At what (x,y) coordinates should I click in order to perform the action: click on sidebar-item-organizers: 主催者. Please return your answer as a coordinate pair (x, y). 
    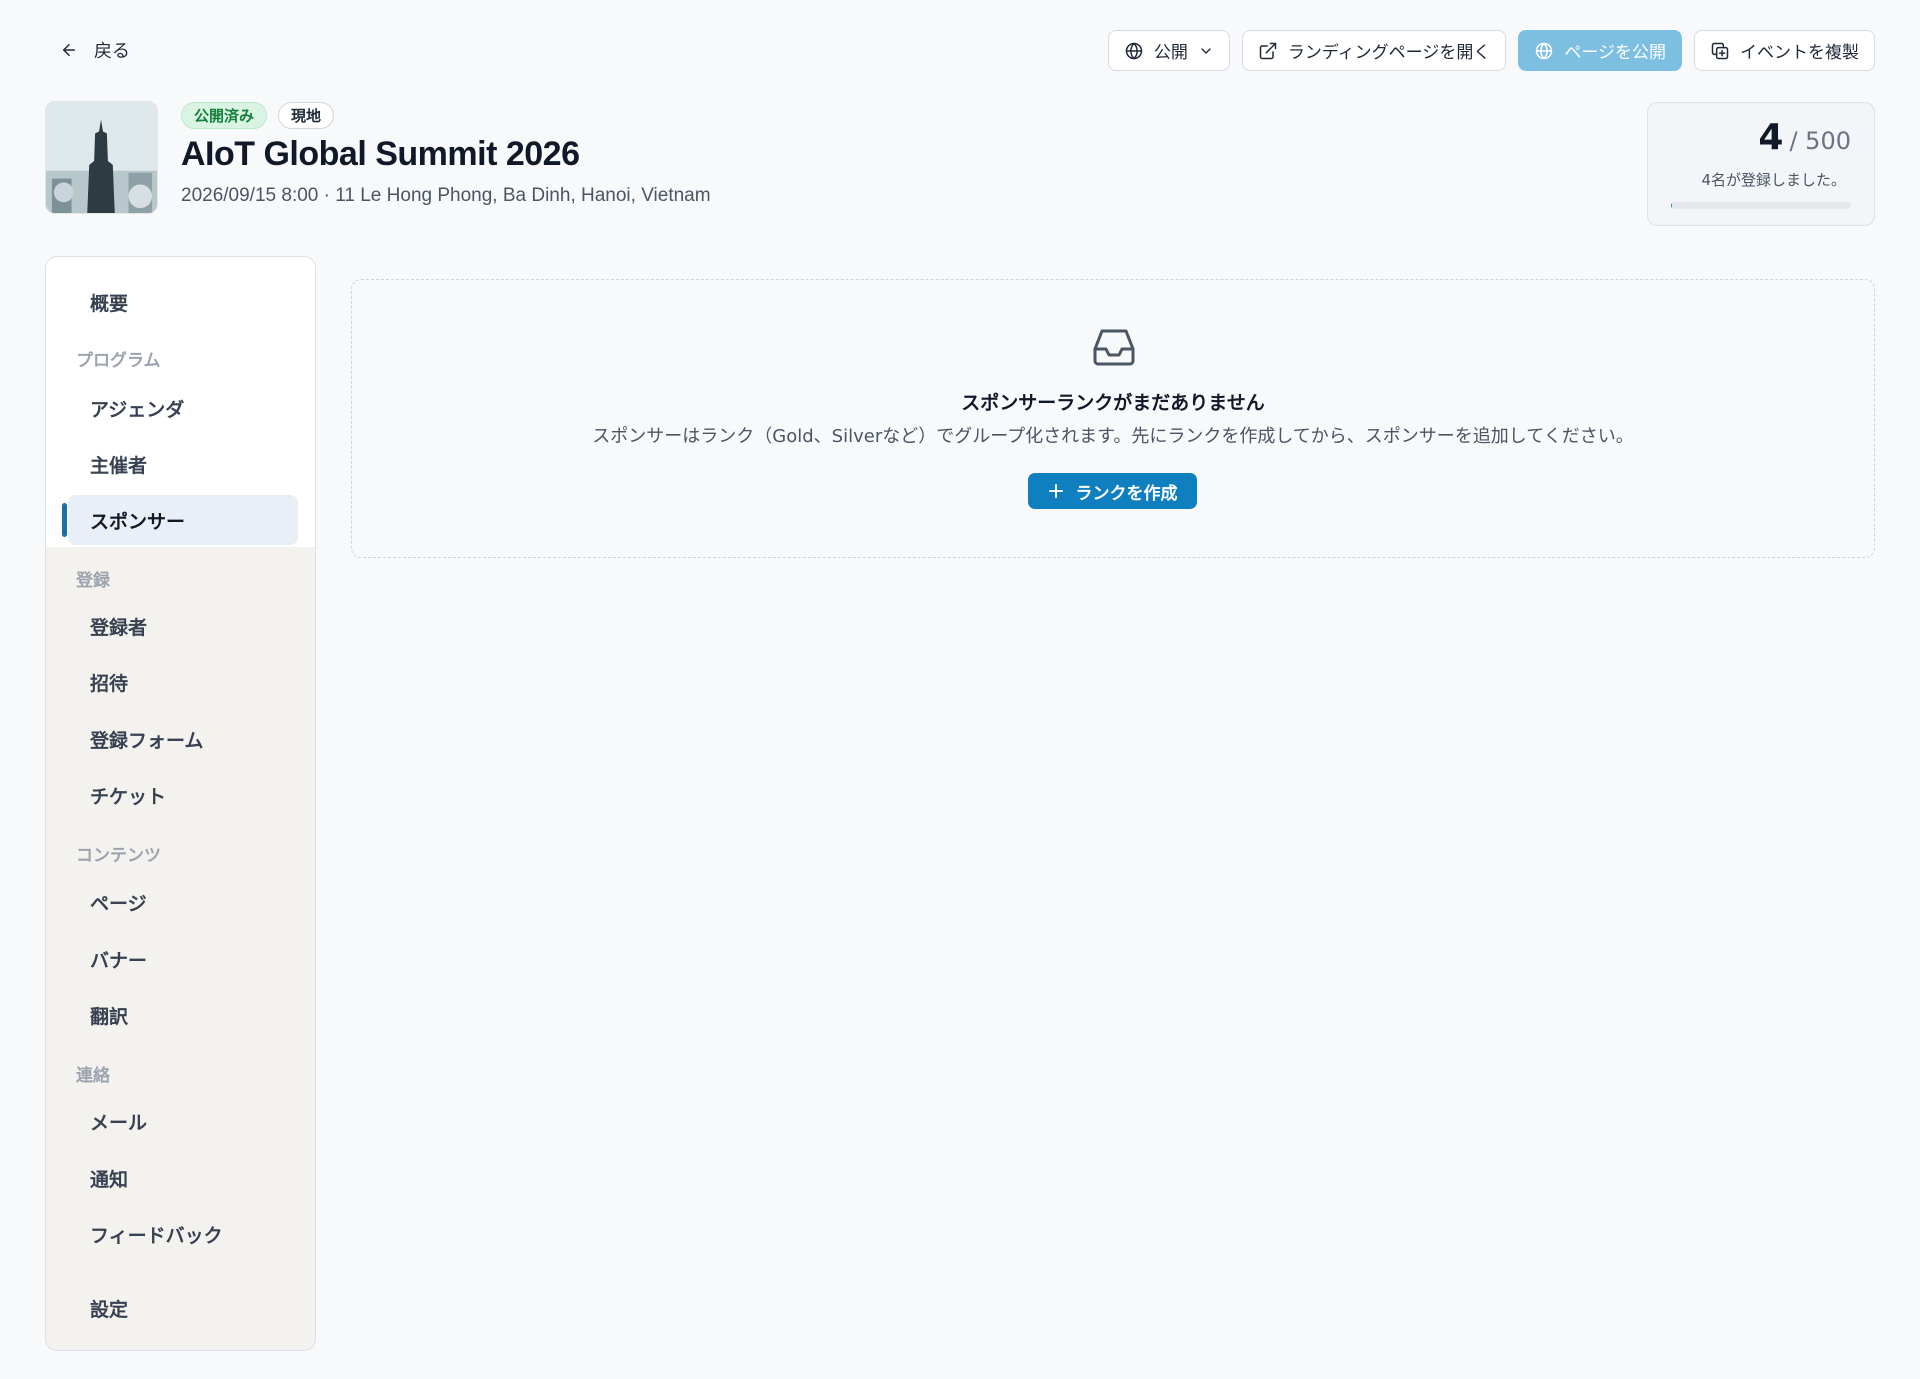
    Looking at the image, I should click on (183, 464).